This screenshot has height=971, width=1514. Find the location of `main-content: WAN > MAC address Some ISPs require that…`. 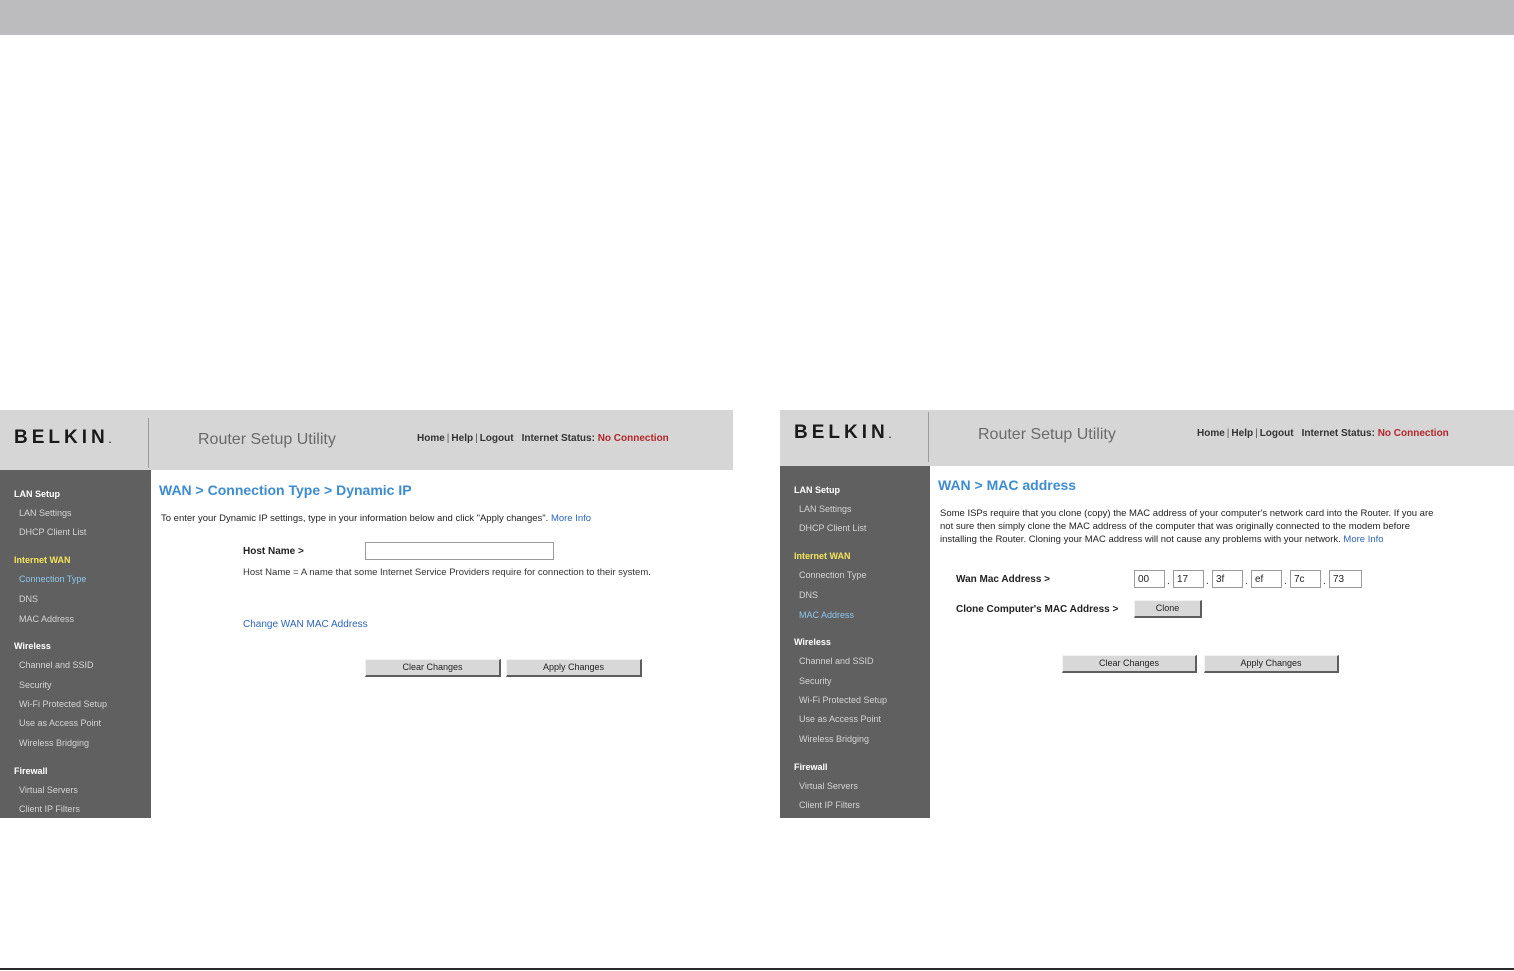

main-content: WAN > MAC address Some ISPs require that… is located at coordinates (1222, 642).